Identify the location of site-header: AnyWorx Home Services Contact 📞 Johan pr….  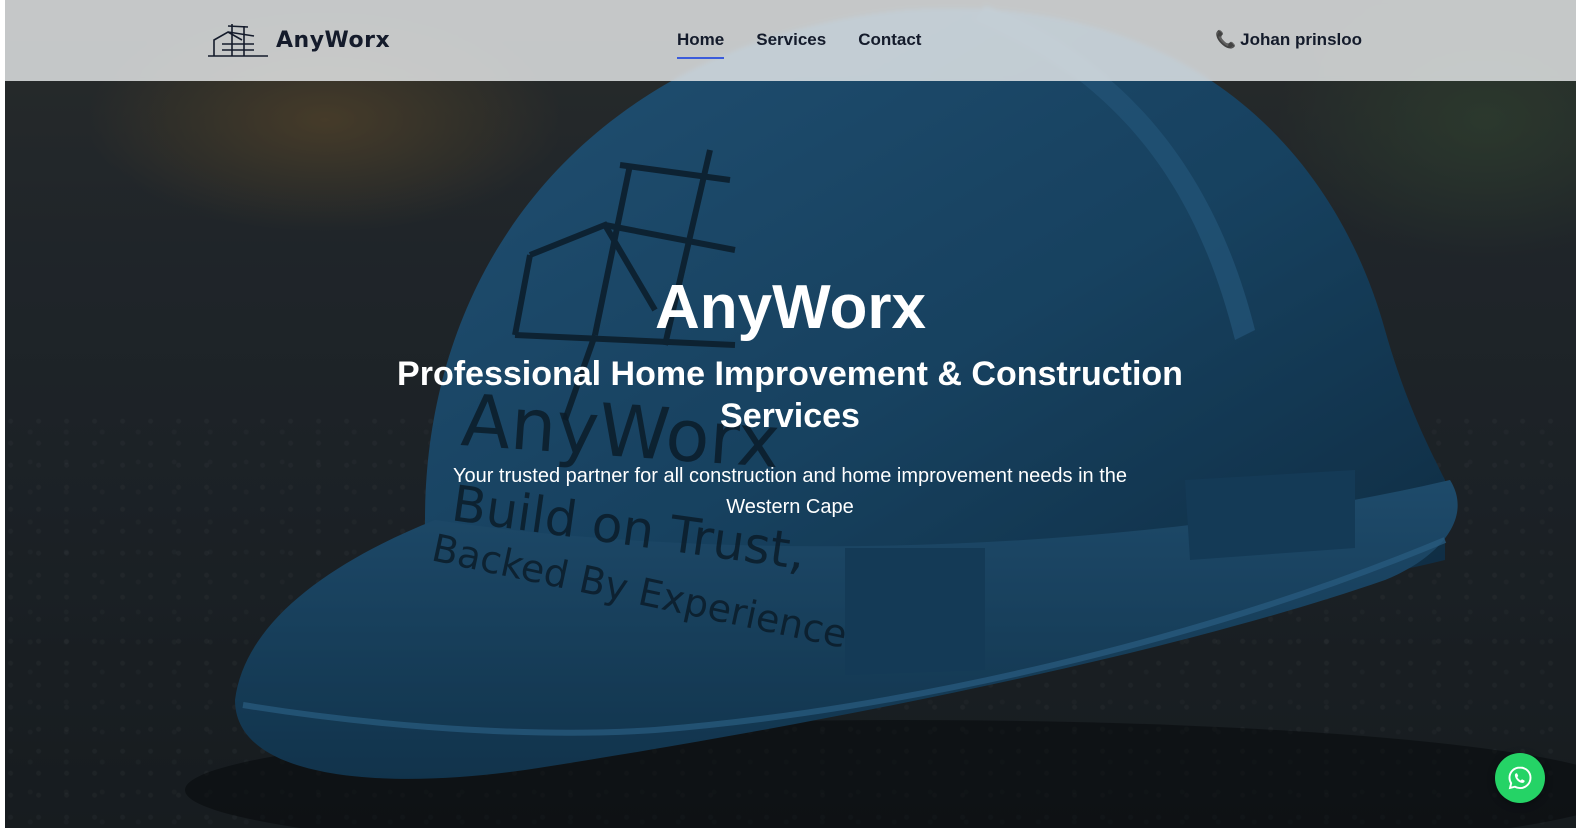
(790, 40).